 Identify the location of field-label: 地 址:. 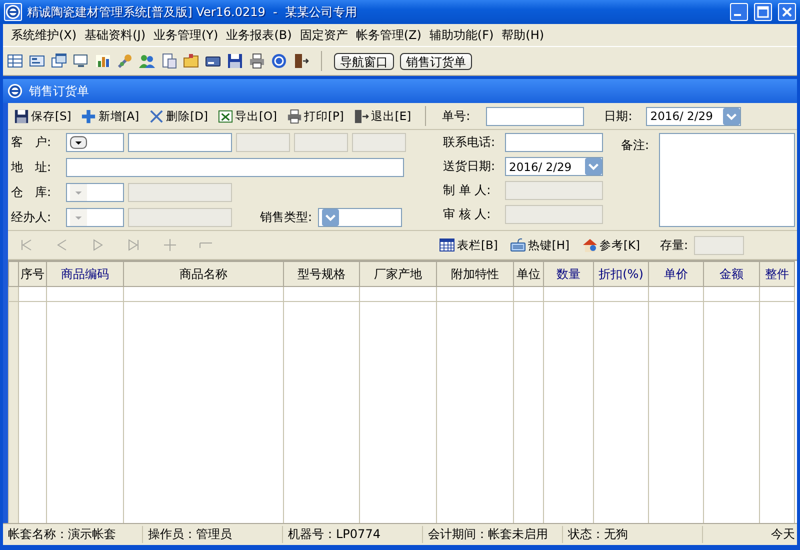
(31, 167).